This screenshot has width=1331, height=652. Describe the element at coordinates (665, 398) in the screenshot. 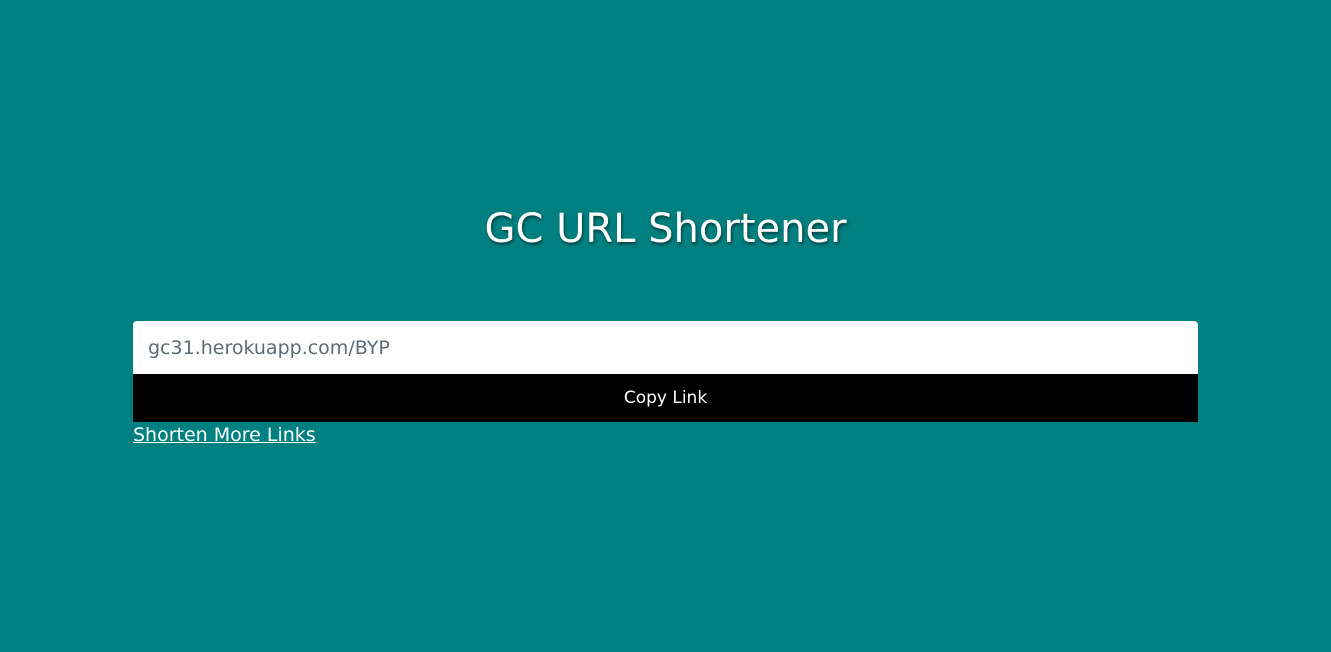

I see `copy-link-button: Copy Link` at that location.